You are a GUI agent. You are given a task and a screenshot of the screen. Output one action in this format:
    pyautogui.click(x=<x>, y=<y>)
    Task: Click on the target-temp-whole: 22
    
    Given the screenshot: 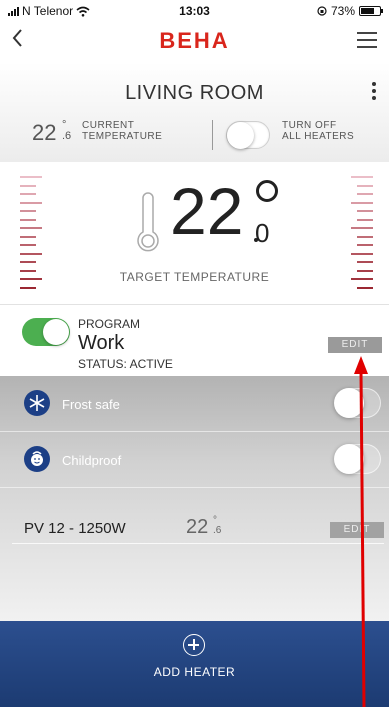 What is the action you would take?
    pyautogui.click(x=207, y=211)
    